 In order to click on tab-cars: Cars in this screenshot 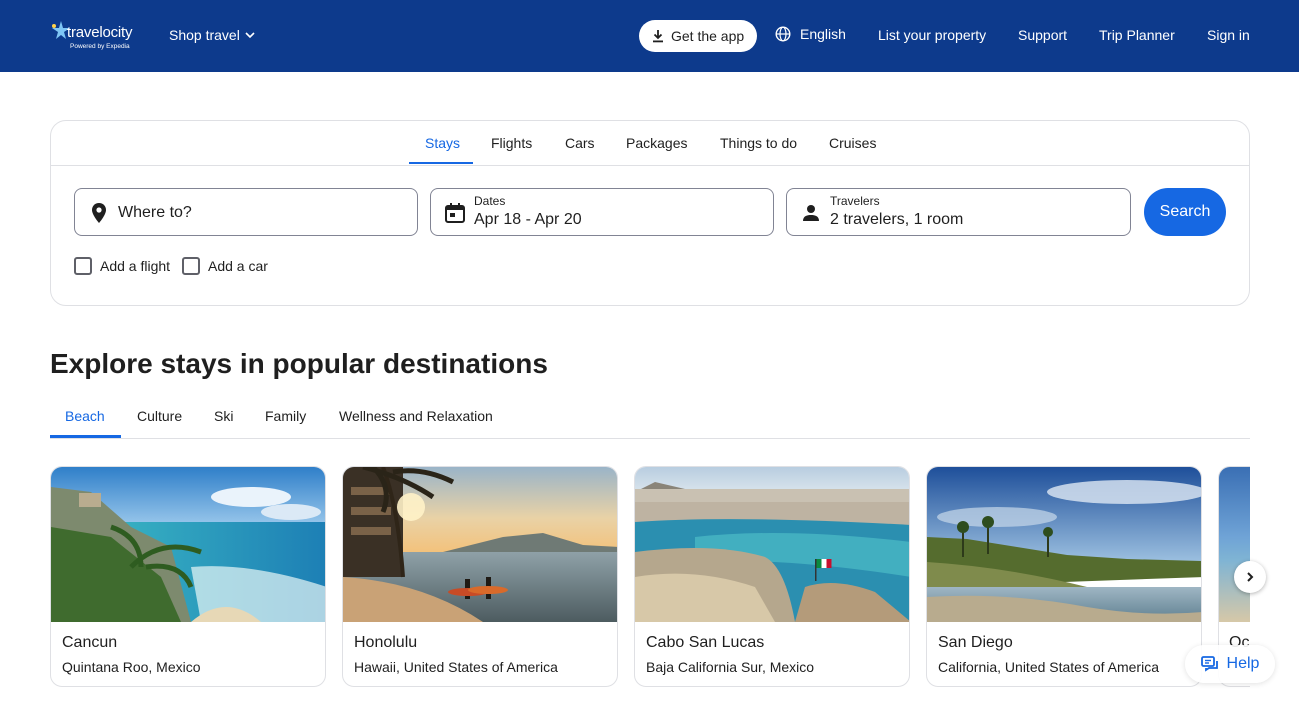, I will do `click(580, 143)`.